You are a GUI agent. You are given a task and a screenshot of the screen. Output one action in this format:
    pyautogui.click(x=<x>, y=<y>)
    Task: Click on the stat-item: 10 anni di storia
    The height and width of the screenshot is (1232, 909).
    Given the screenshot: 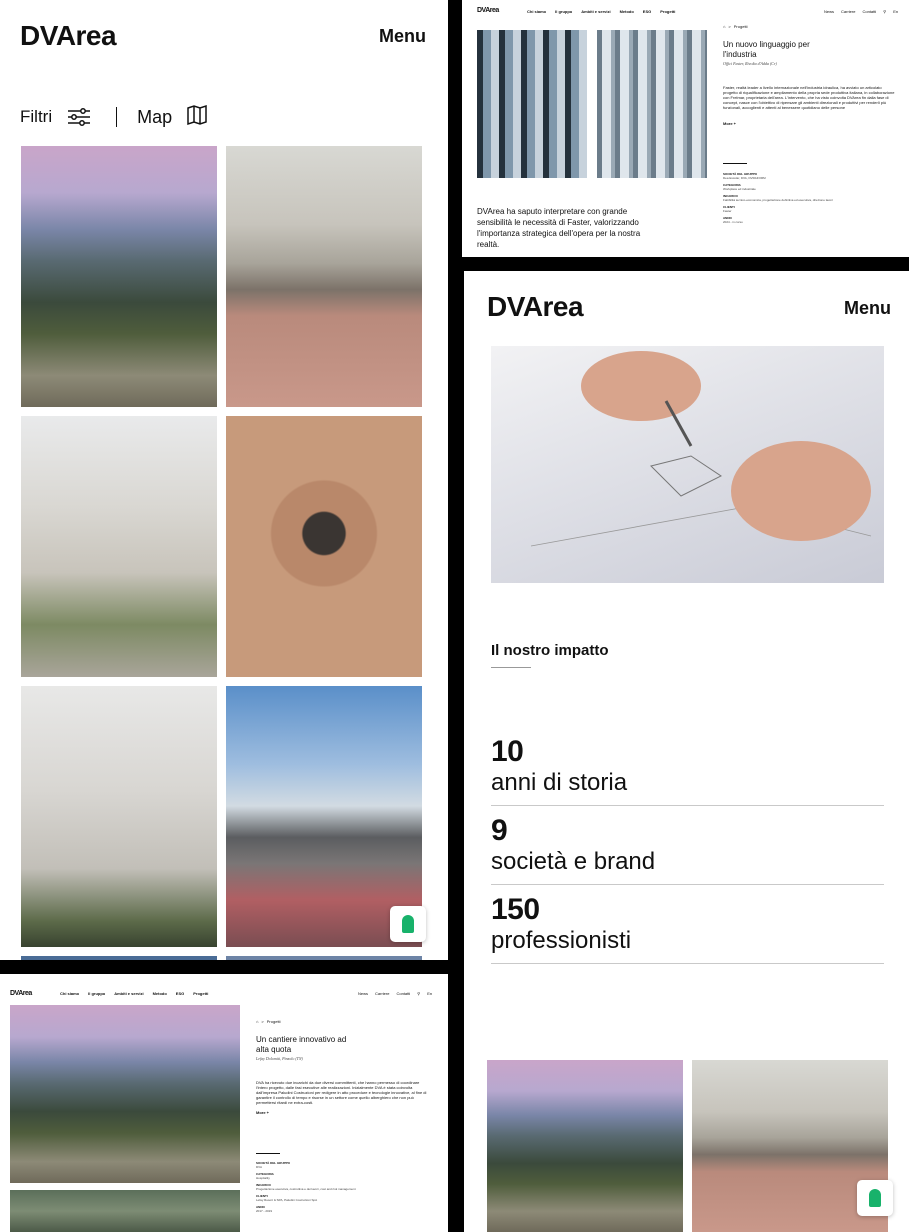 What is the action you would take?
    pyautogui.click(x=687, y=770)
    